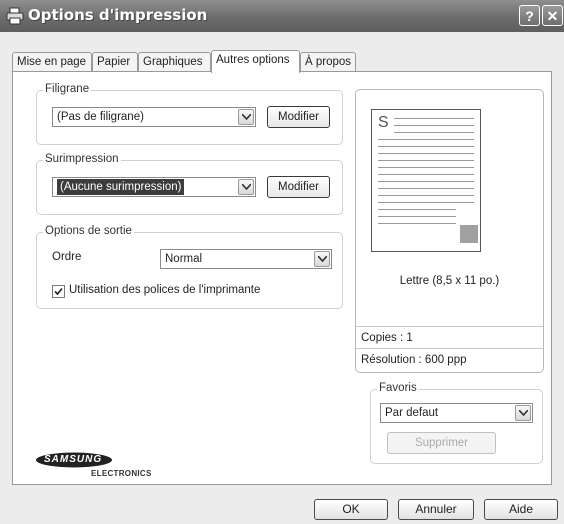 The width and height of the screenshot is (564, 524). I want to click on favorites-select-value: Par defaut, so click(412, 413).